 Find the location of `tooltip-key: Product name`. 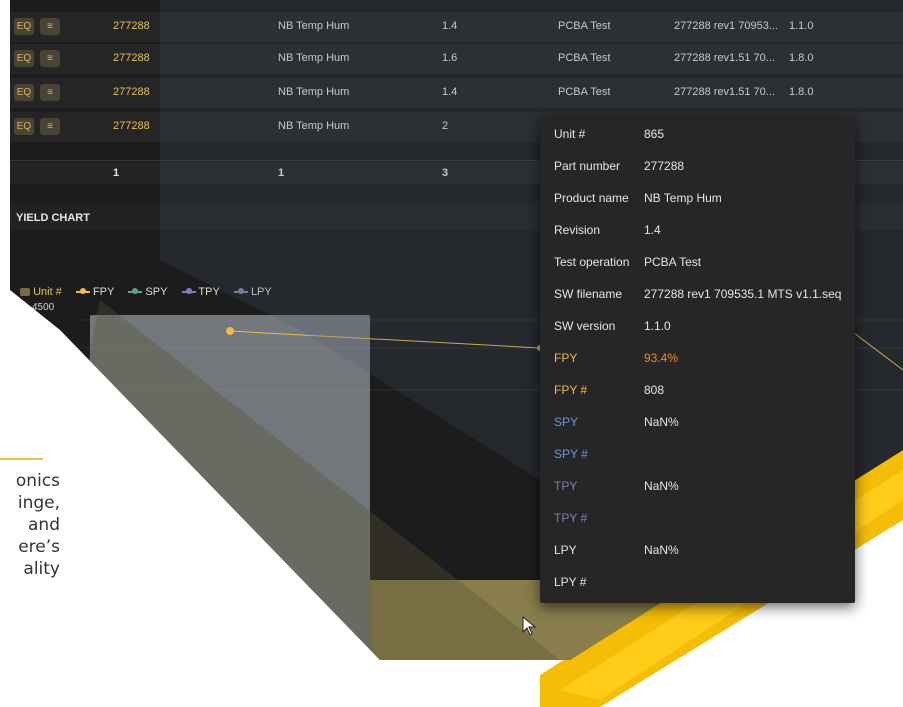

tooltip-key: Product name is located at coordinates (591, 198).